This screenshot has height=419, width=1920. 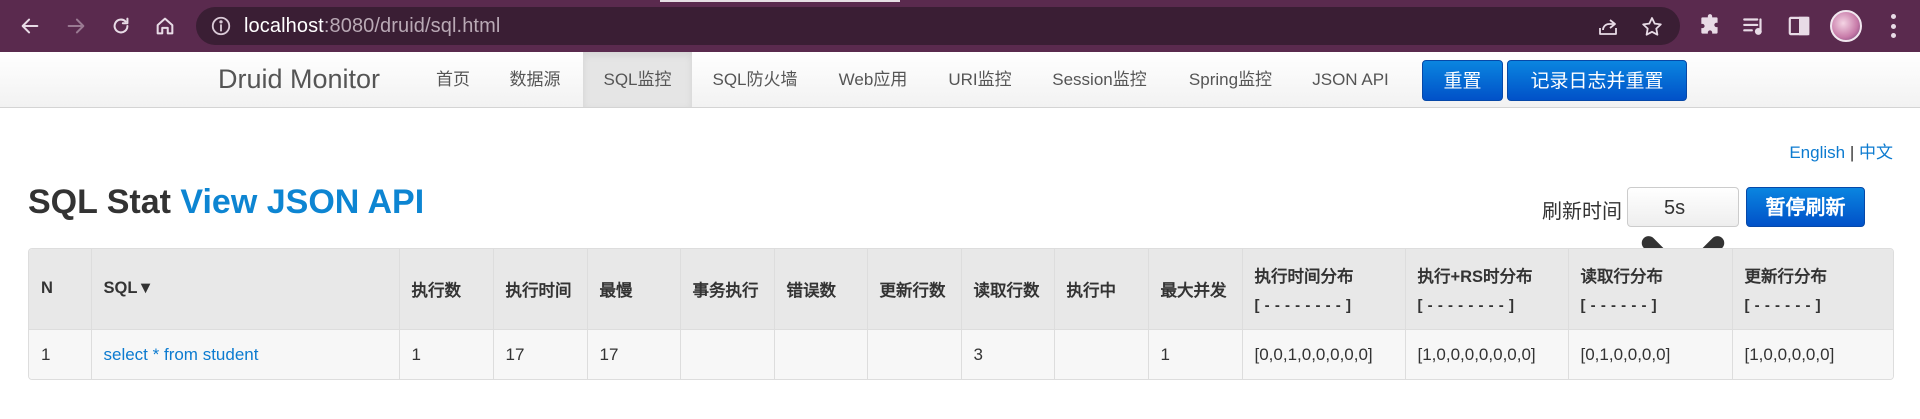 What do you see at coordinates (938, 26) in the screenshot?
I see `address-bar: localhost:8080/druid/sql.html` at bounding box center [938, 26].